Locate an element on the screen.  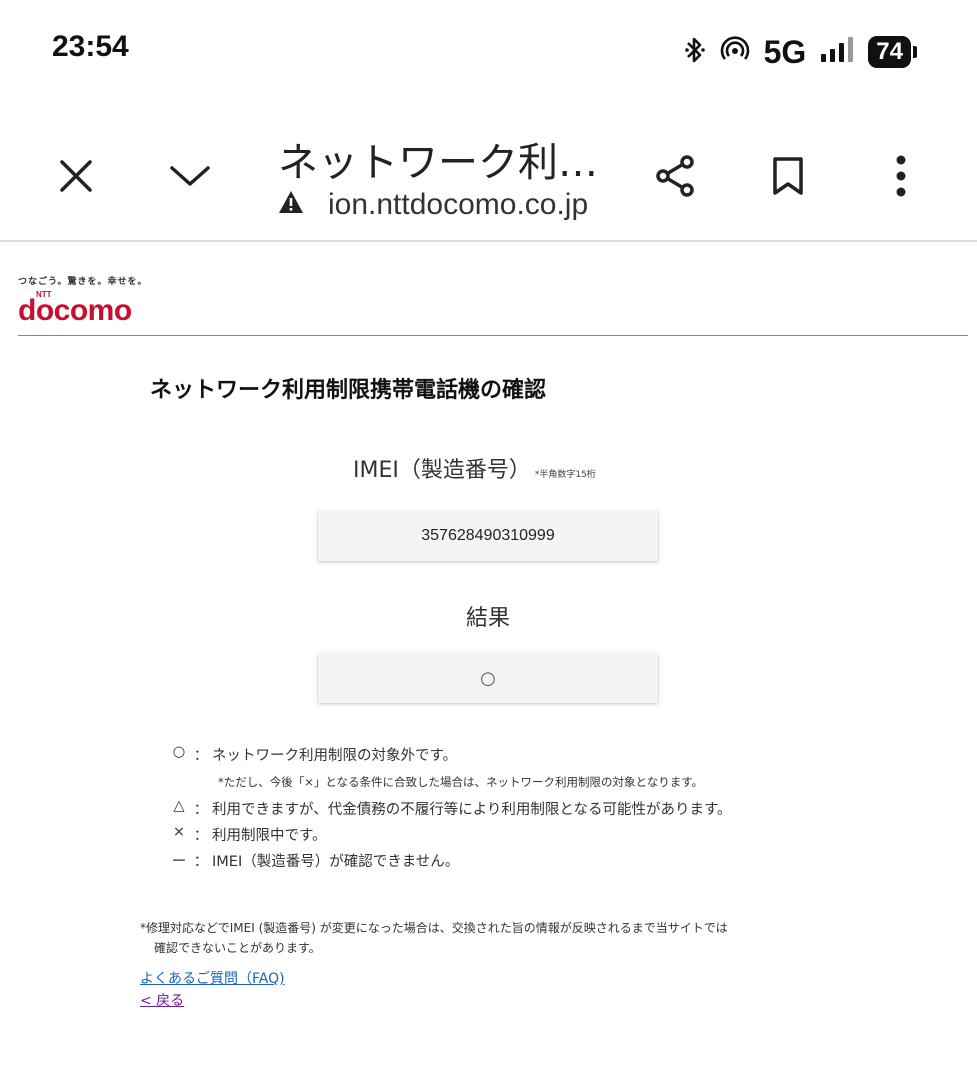
docomo-logo: NTT docomo is located at coordinates (93, 310).